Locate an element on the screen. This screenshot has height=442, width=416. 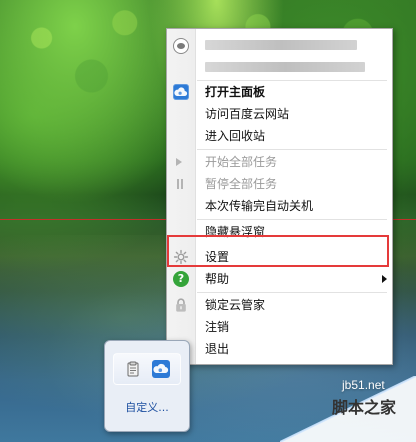
user-info-row is located at coordinates (279, 55).